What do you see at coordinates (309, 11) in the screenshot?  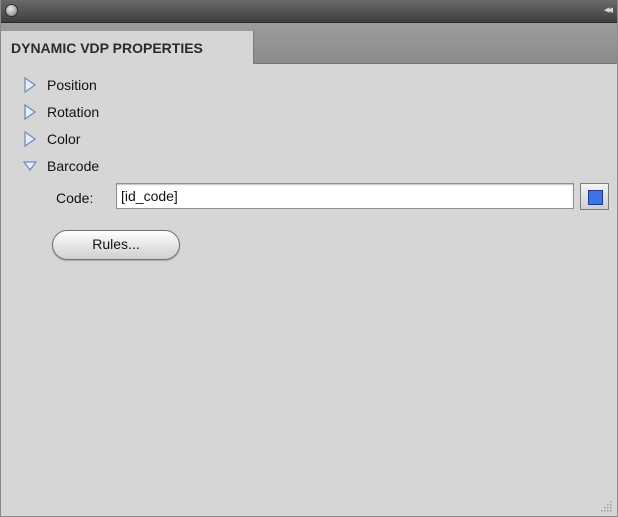 I see `panel-titlebar: ◂◂` at bounding box center [309, 11].